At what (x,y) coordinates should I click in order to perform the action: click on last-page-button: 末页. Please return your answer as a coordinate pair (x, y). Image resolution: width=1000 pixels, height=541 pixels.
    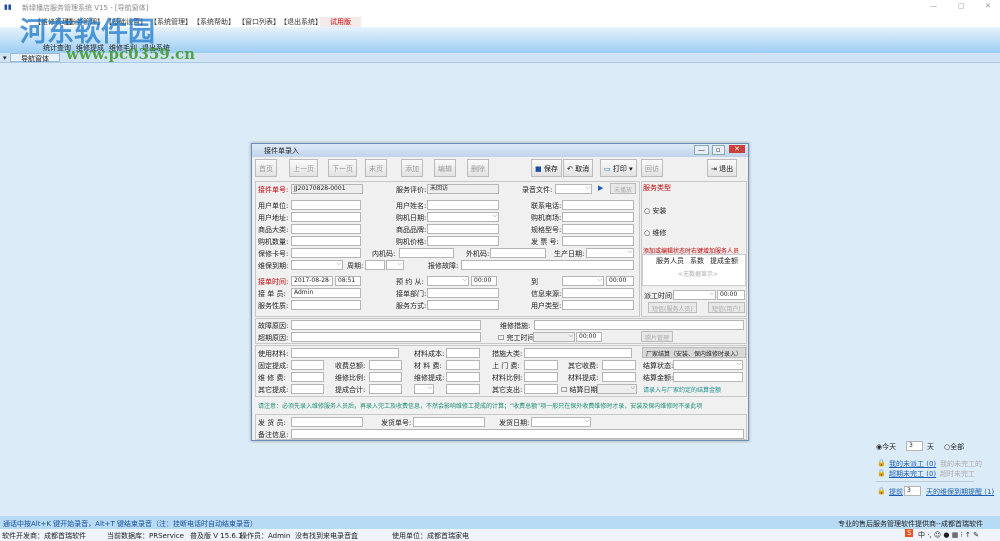
    Looking at the image, I should click on (376, 168).